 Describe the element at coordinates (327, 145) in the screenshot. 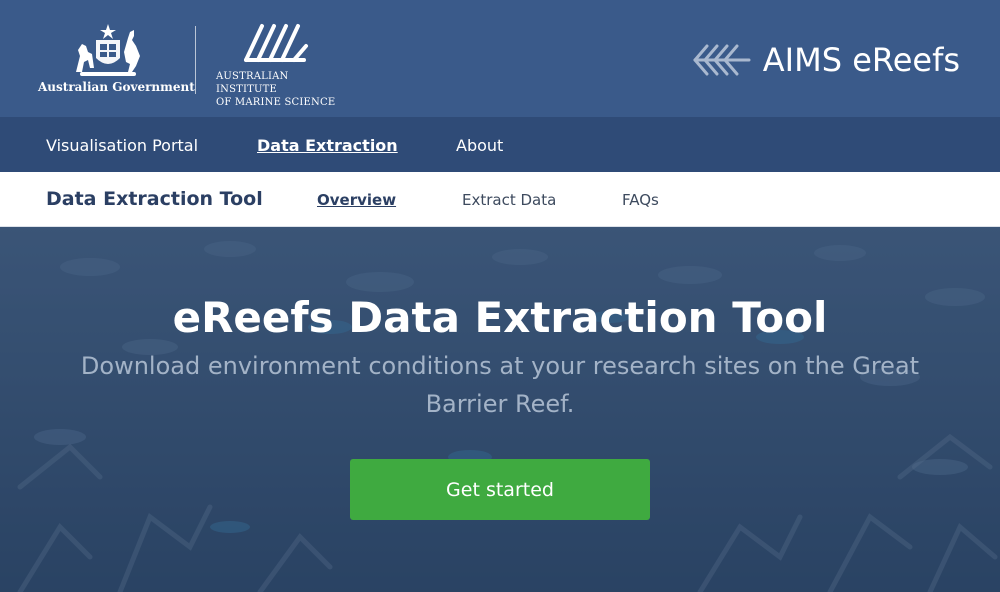

I see `nav-data-extraction: Data Extraction` at that location.